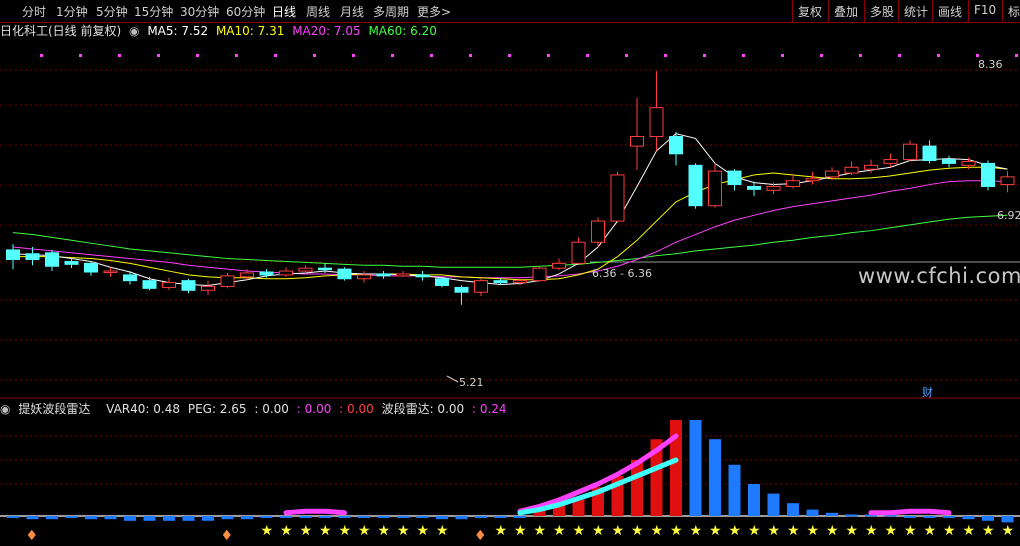  Describe the element at coordinates (402, 31) in the screenshot. I see `ma60-label: MA60: 6.20` at that location.